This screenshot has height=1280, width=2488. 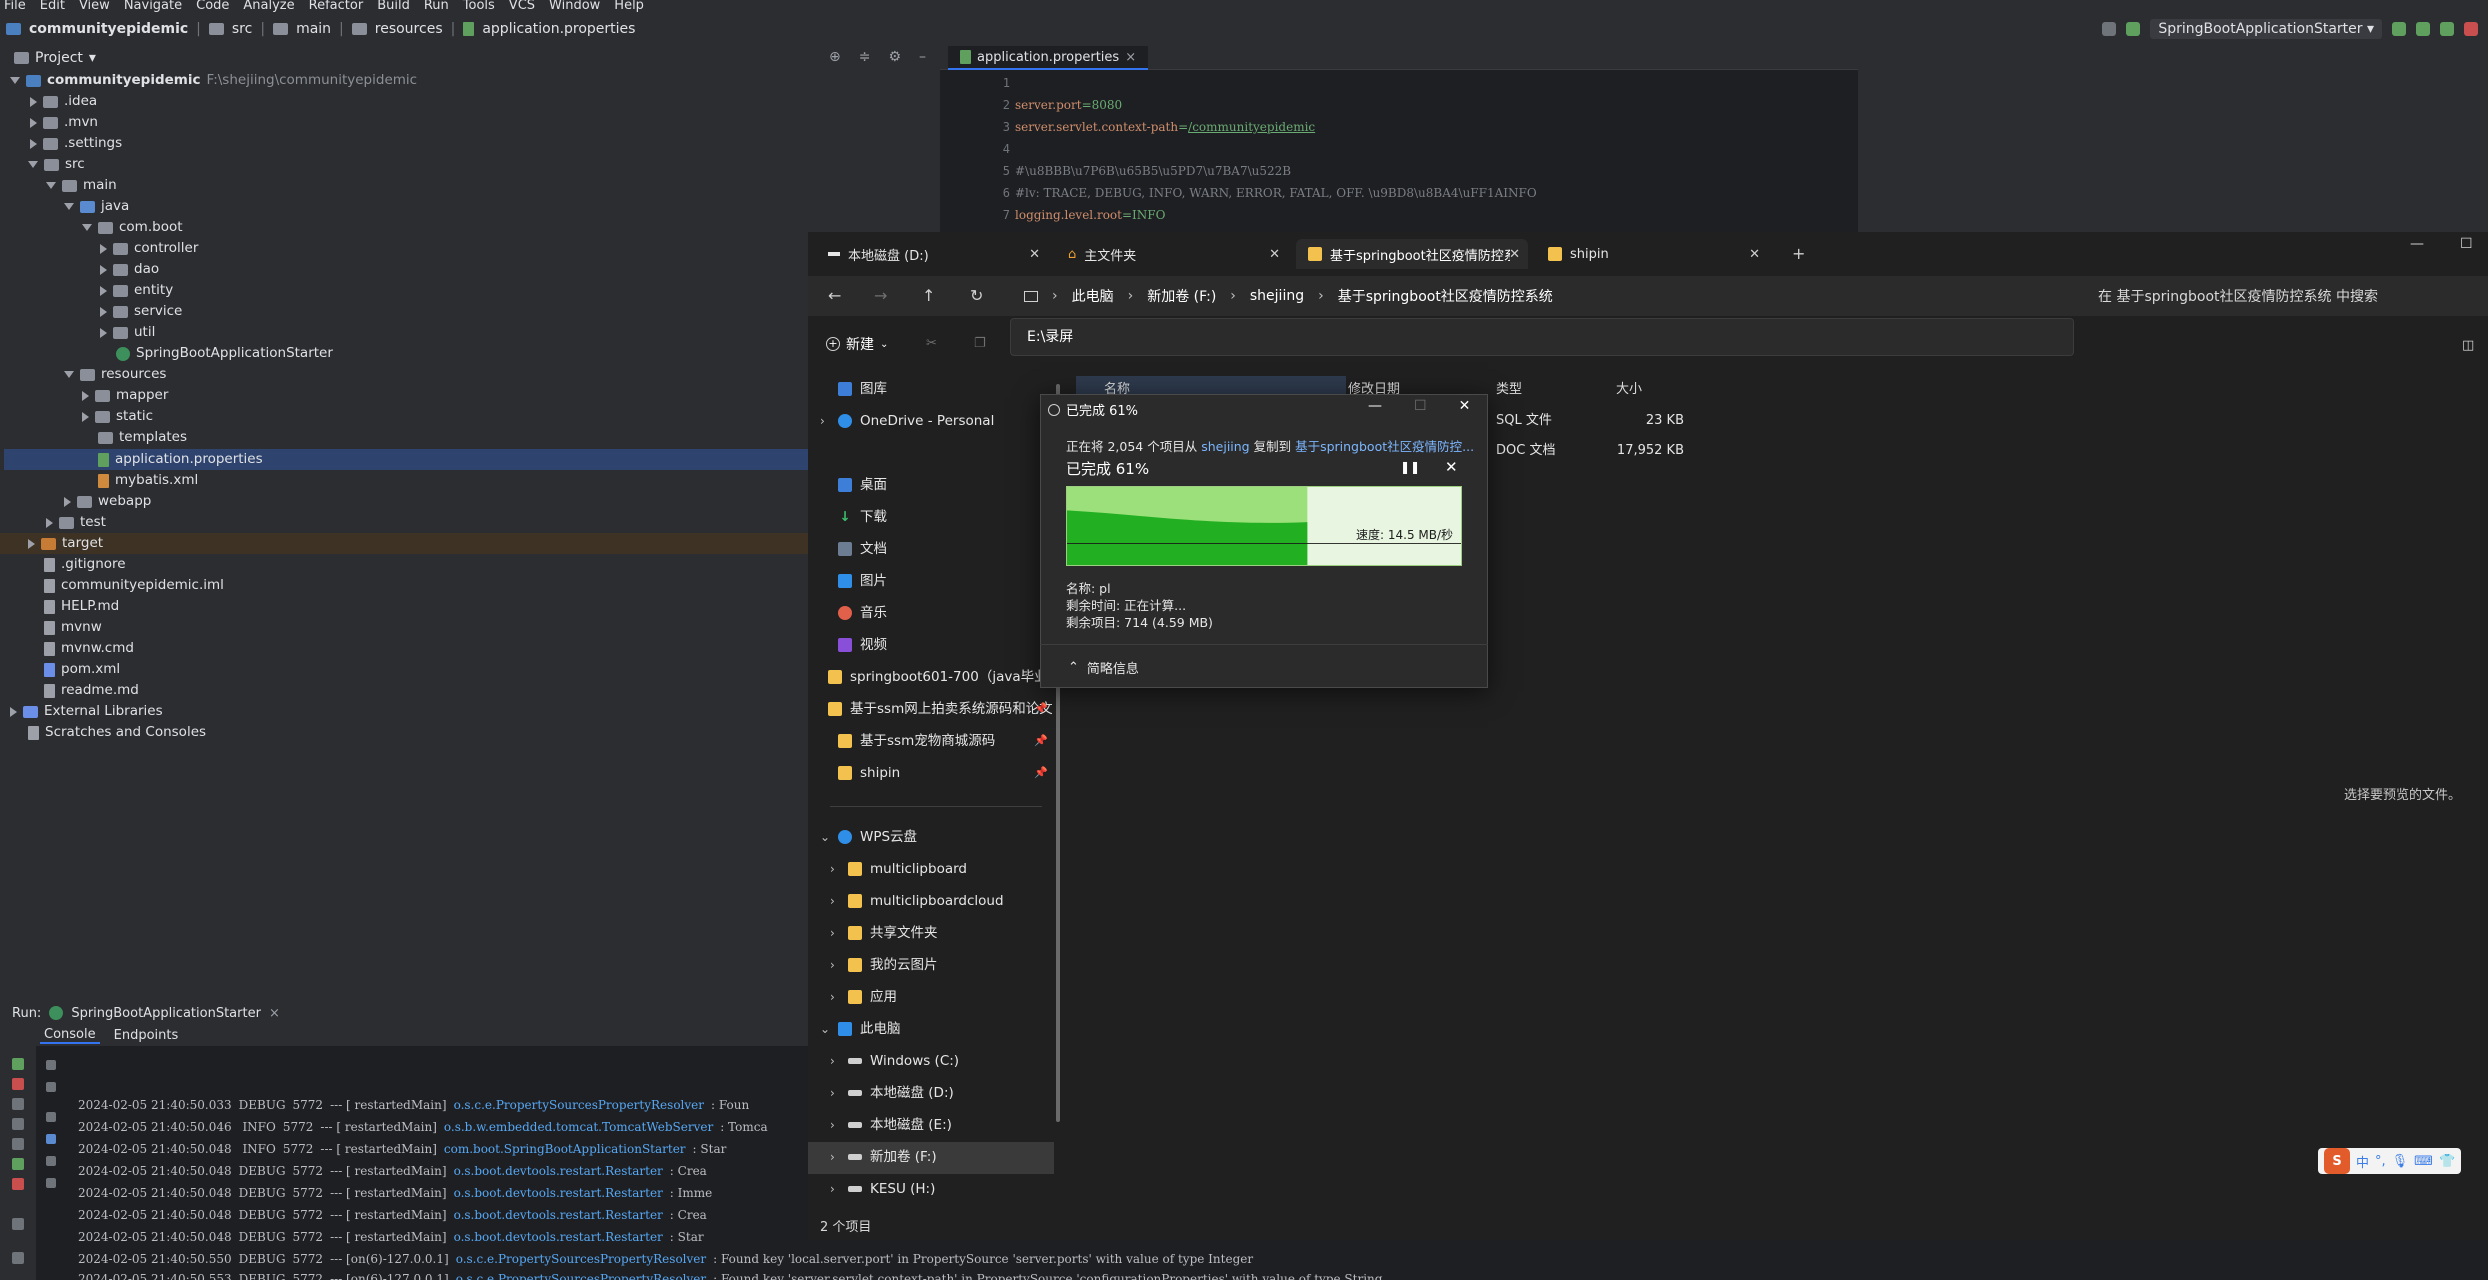 I want to click on breadcrumb-item-resources: resources, so click(x=409, y=29).